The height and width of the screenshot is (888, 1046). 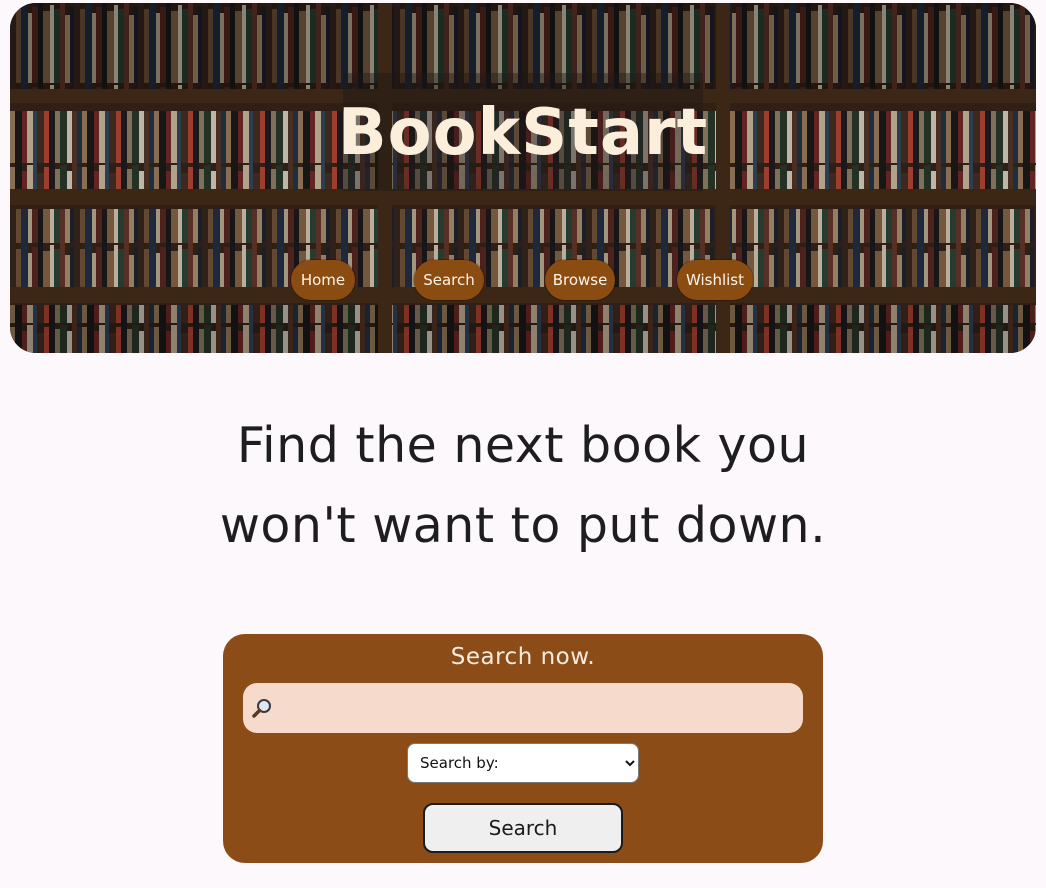 What do you see at coordinates (523, 445) in the screenshot?
I see `headline-line-1: Find the next book you` at bounding box center [523, 445].